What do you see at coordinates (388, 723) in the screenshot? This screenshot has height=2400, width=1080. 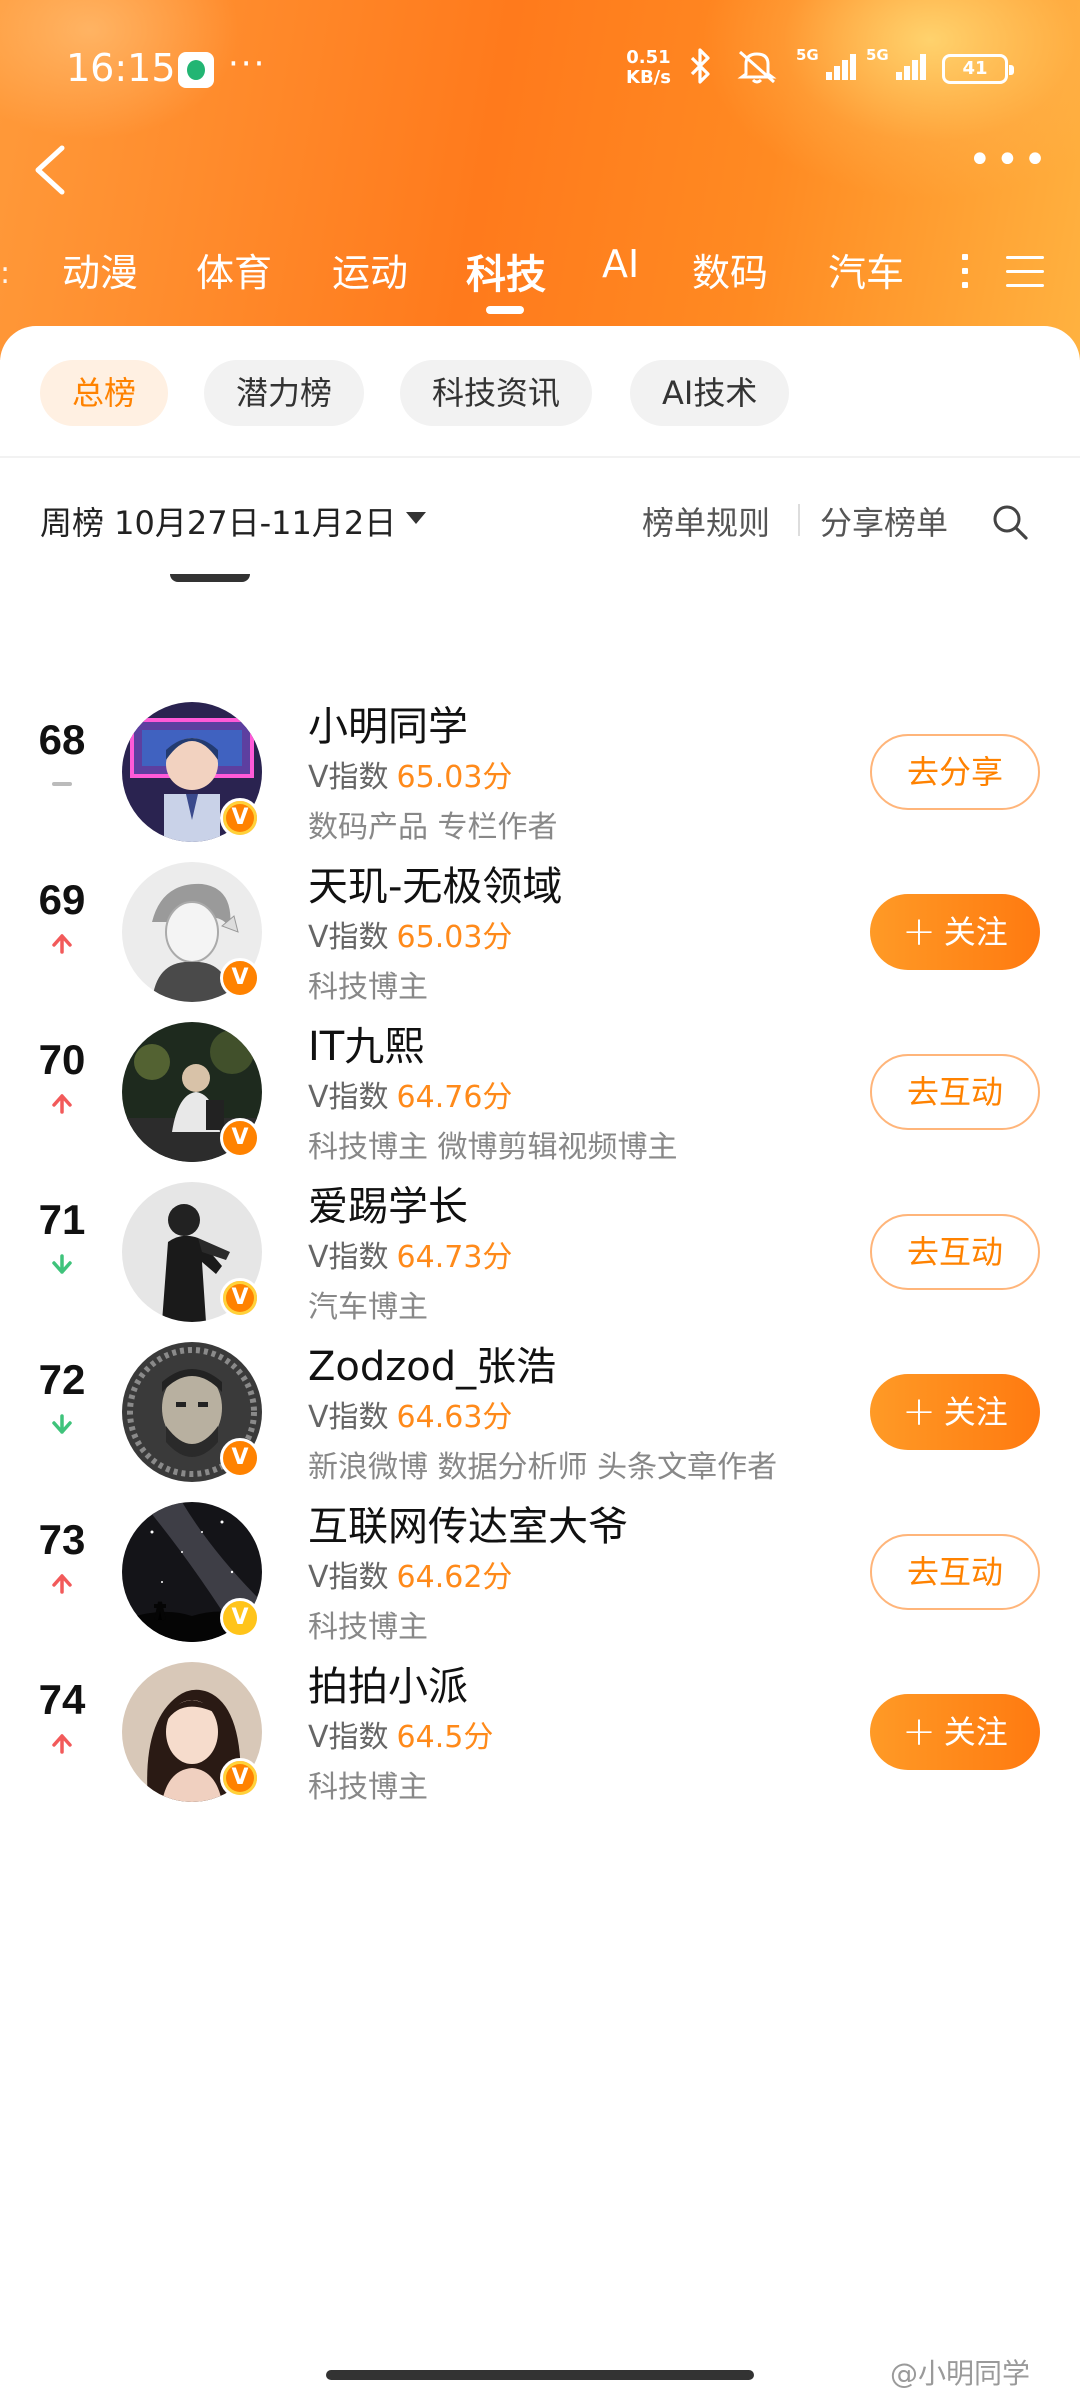 I see `user-name: 小明同学` at bounding box center [388, 723].